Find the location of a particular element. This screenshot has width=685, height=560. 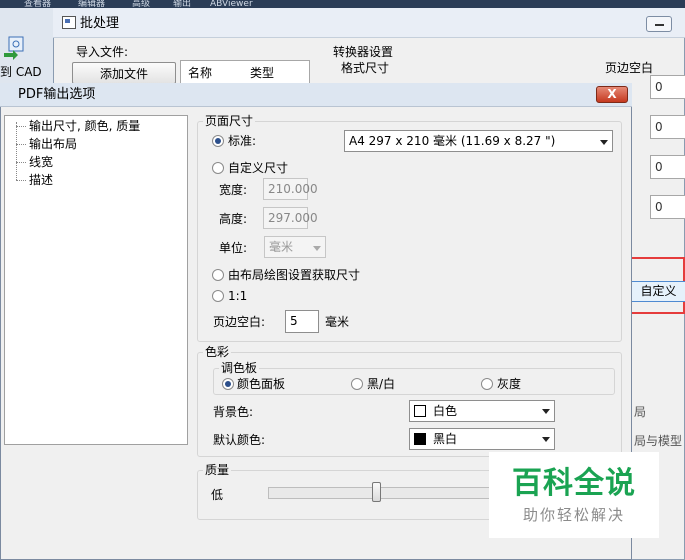

import-files-label: 导入文件: is located at coordinates (102, 52).